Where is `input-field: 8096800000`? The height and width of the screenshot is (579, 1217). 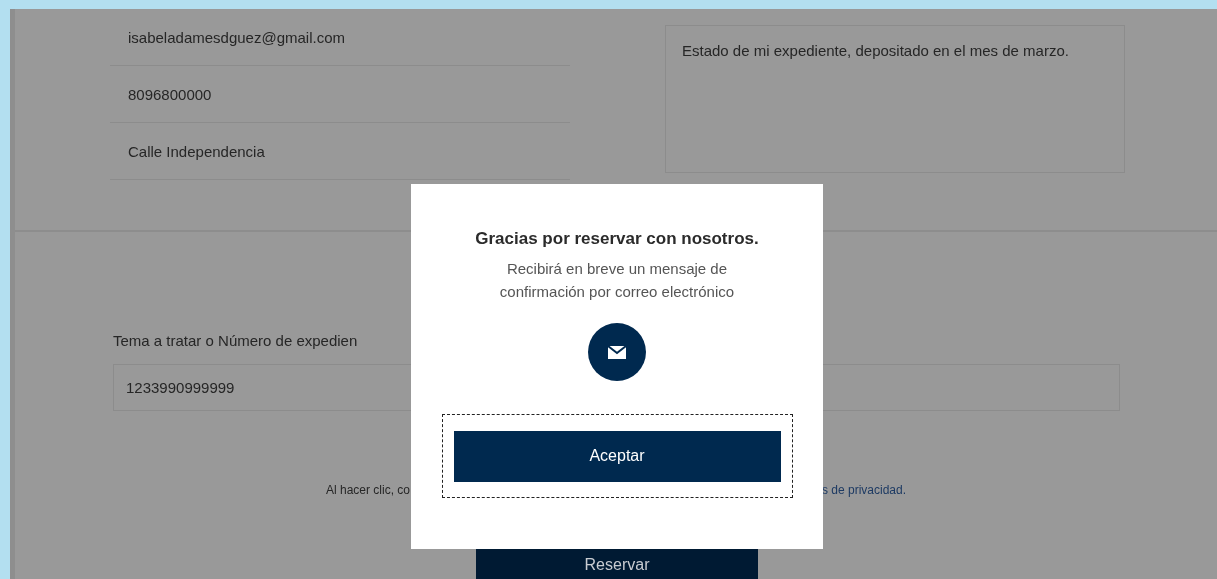 input-field: 8096800000 is located at coordinates (340, 94).